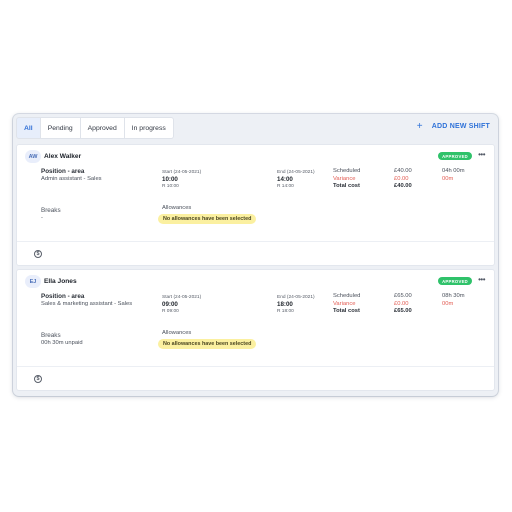 The height and width of the screenshot is (512, 512). I want to click on scheduled-amount: £40.00, so click(403, 171).